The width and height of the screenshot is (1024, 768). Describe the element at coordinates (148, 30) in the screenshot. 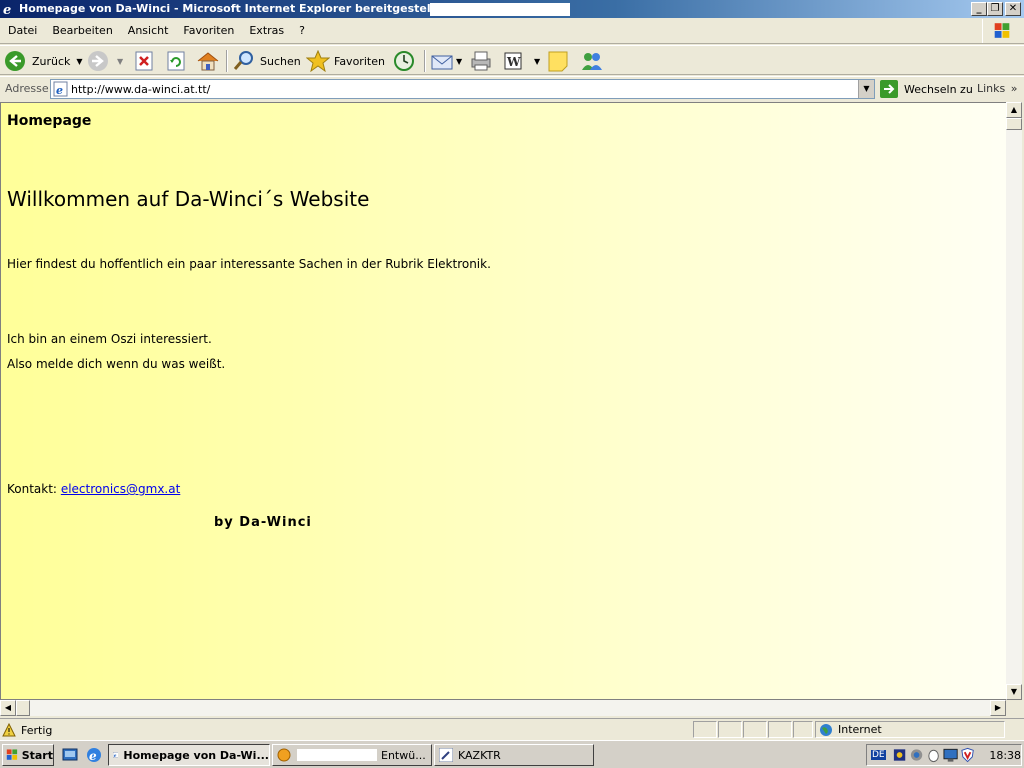

I see `menu-ansicht: Ansicht` at that location.